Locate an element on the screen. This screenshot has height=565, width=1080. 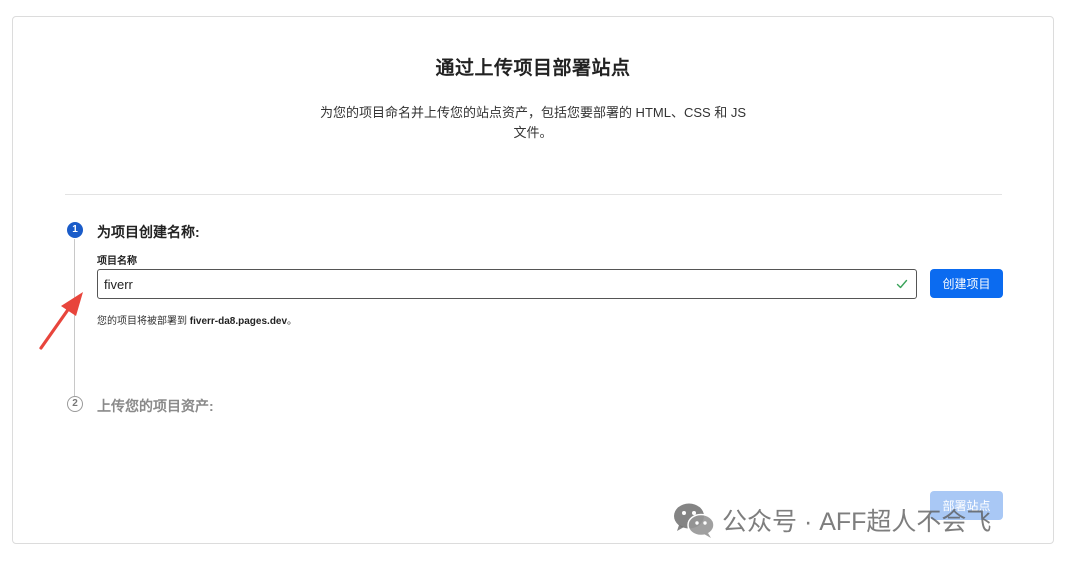
description-line-1: 为您的项目命名并上传您的站点资产，包括您要部署的 HTML、CSS 和 JS is located at coordinates (533, 112).